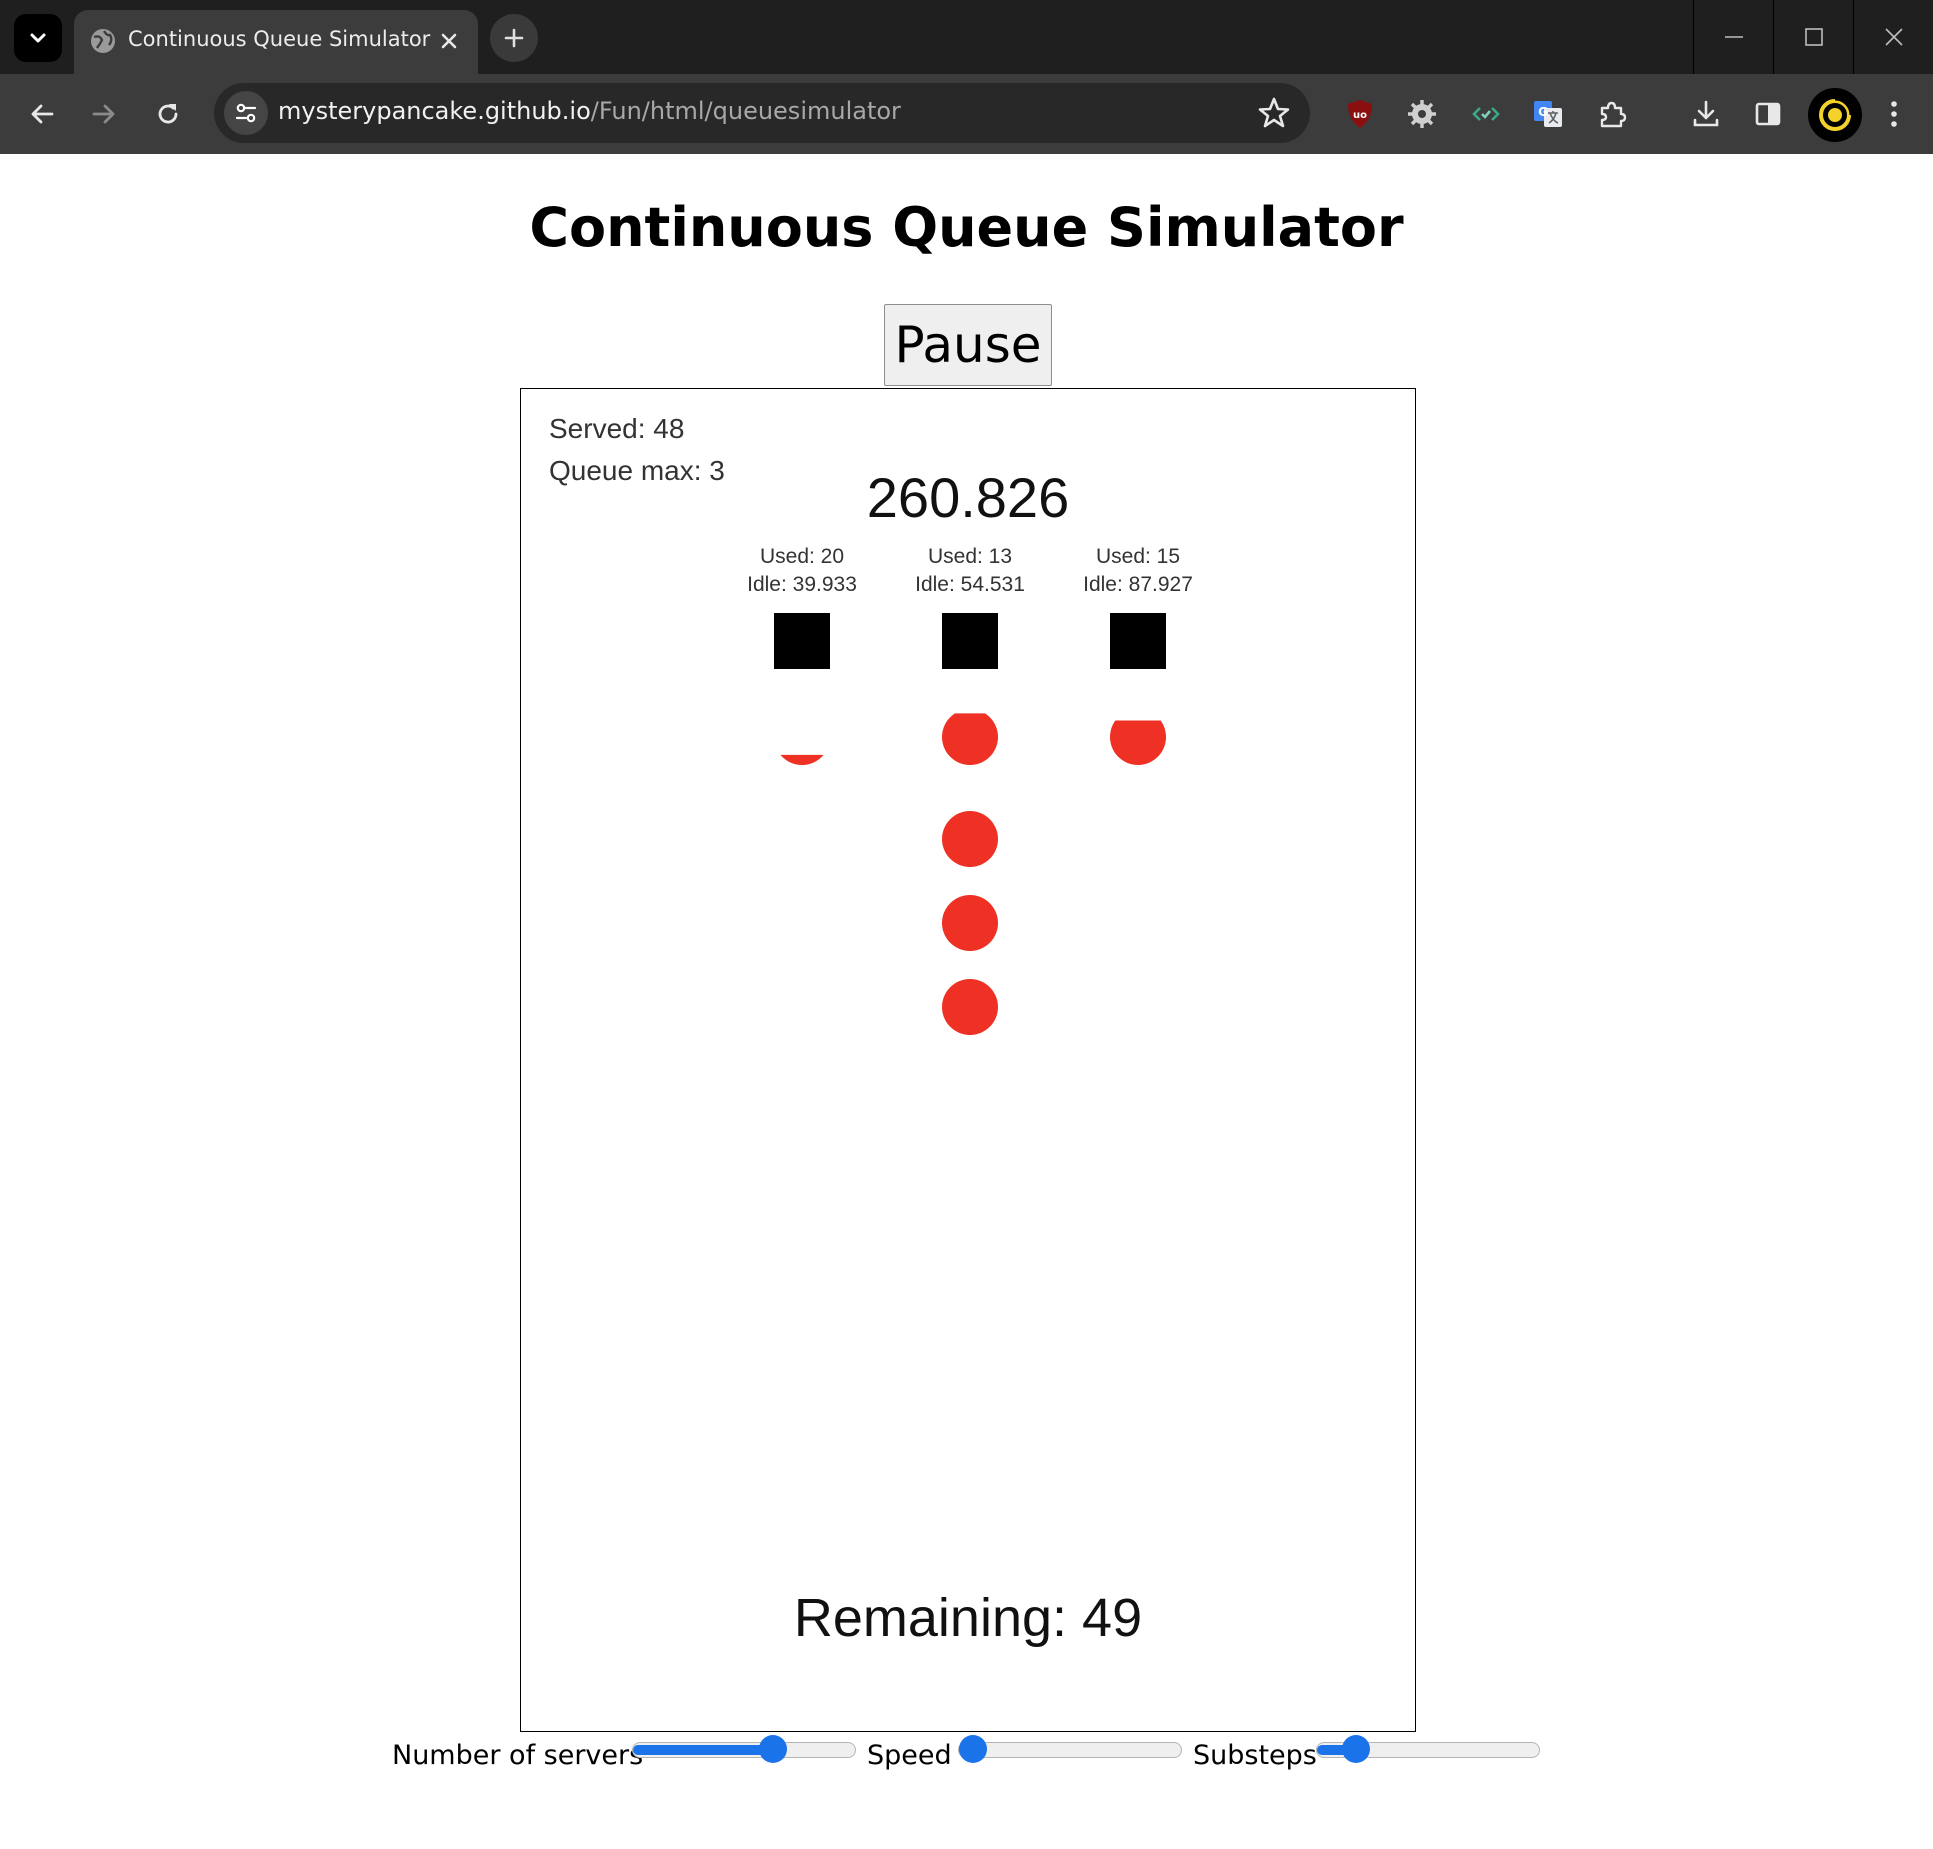  What do you see at coordinates (103, 41) in the screenshot?
I see `globe-icon` at bounding box center [103, 41].